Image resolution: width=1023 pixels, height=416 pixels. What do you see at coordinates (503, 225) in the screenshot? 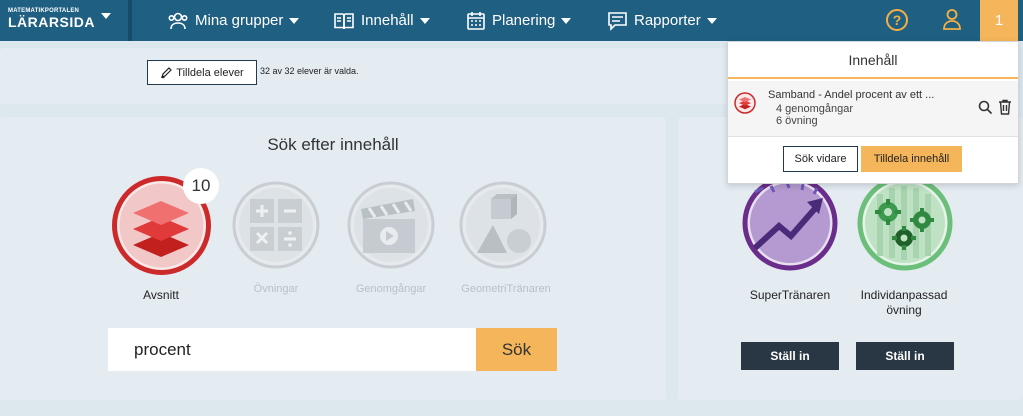
I see `geometry-shapes-icon` at bounding box center [503, 225].